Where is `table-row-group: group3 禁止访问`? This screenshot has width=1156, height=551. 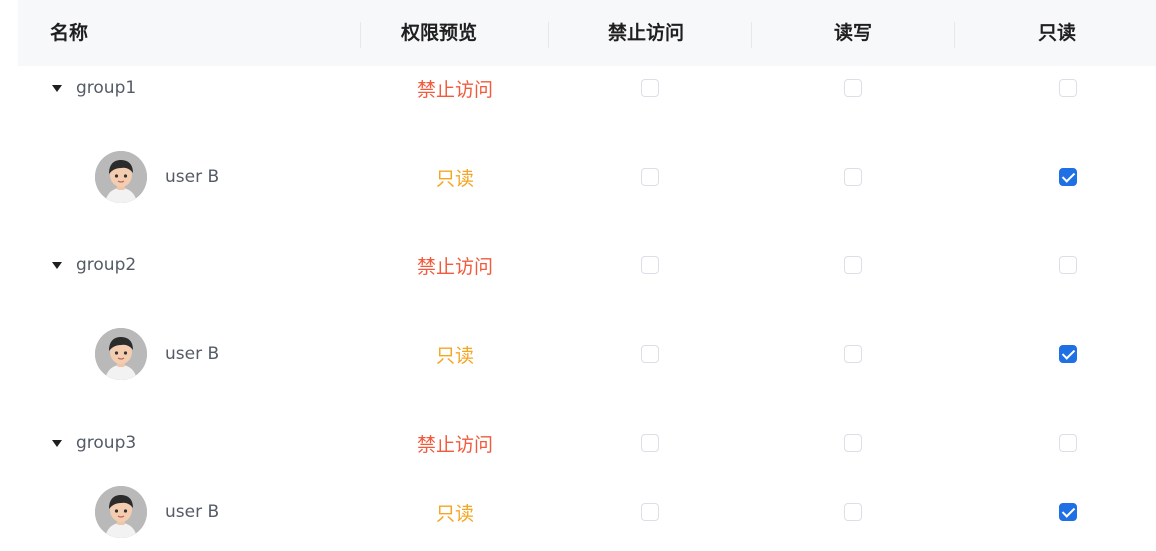 table-row-group: group3 禁止访问 is located at coordinates (578, 443).